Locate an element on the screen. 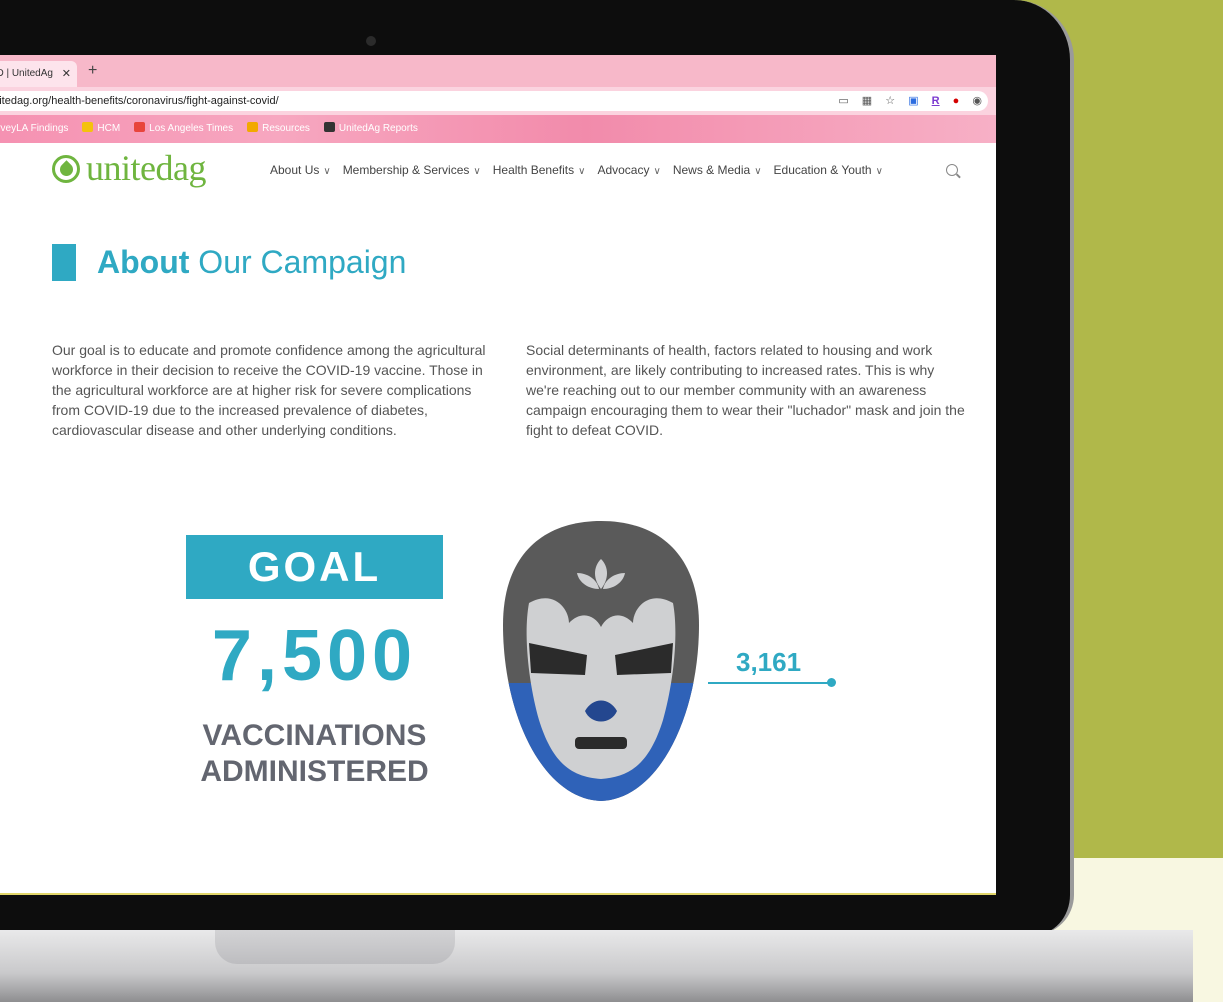  goal-number: 7,500 is located at coordinates (314, 656).